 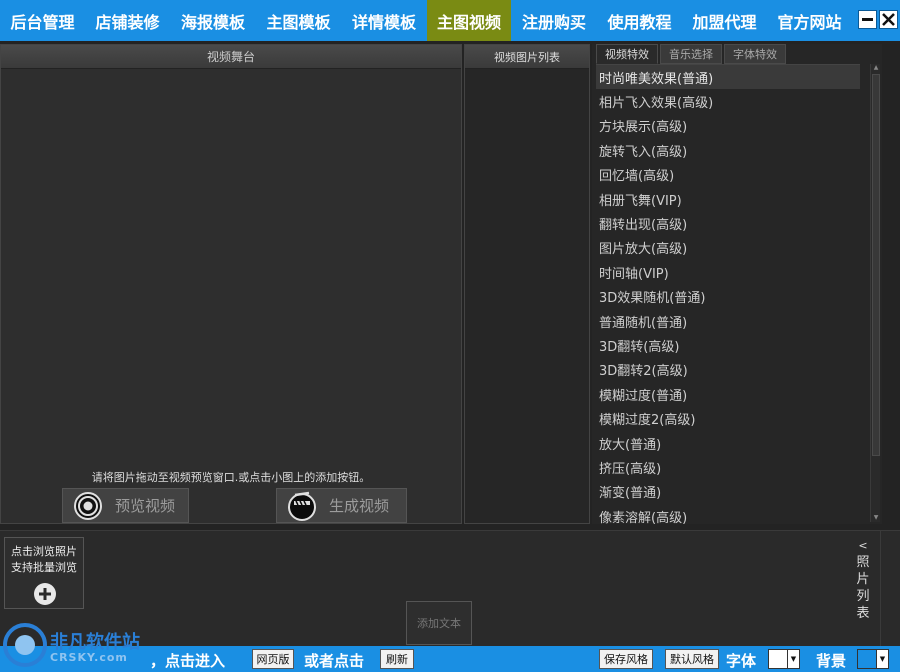 What do you see at coordinates (728, 345) in the screenshot?
I see `effect-item: 3D翻转(高级)` at bounding box center [728, 345].